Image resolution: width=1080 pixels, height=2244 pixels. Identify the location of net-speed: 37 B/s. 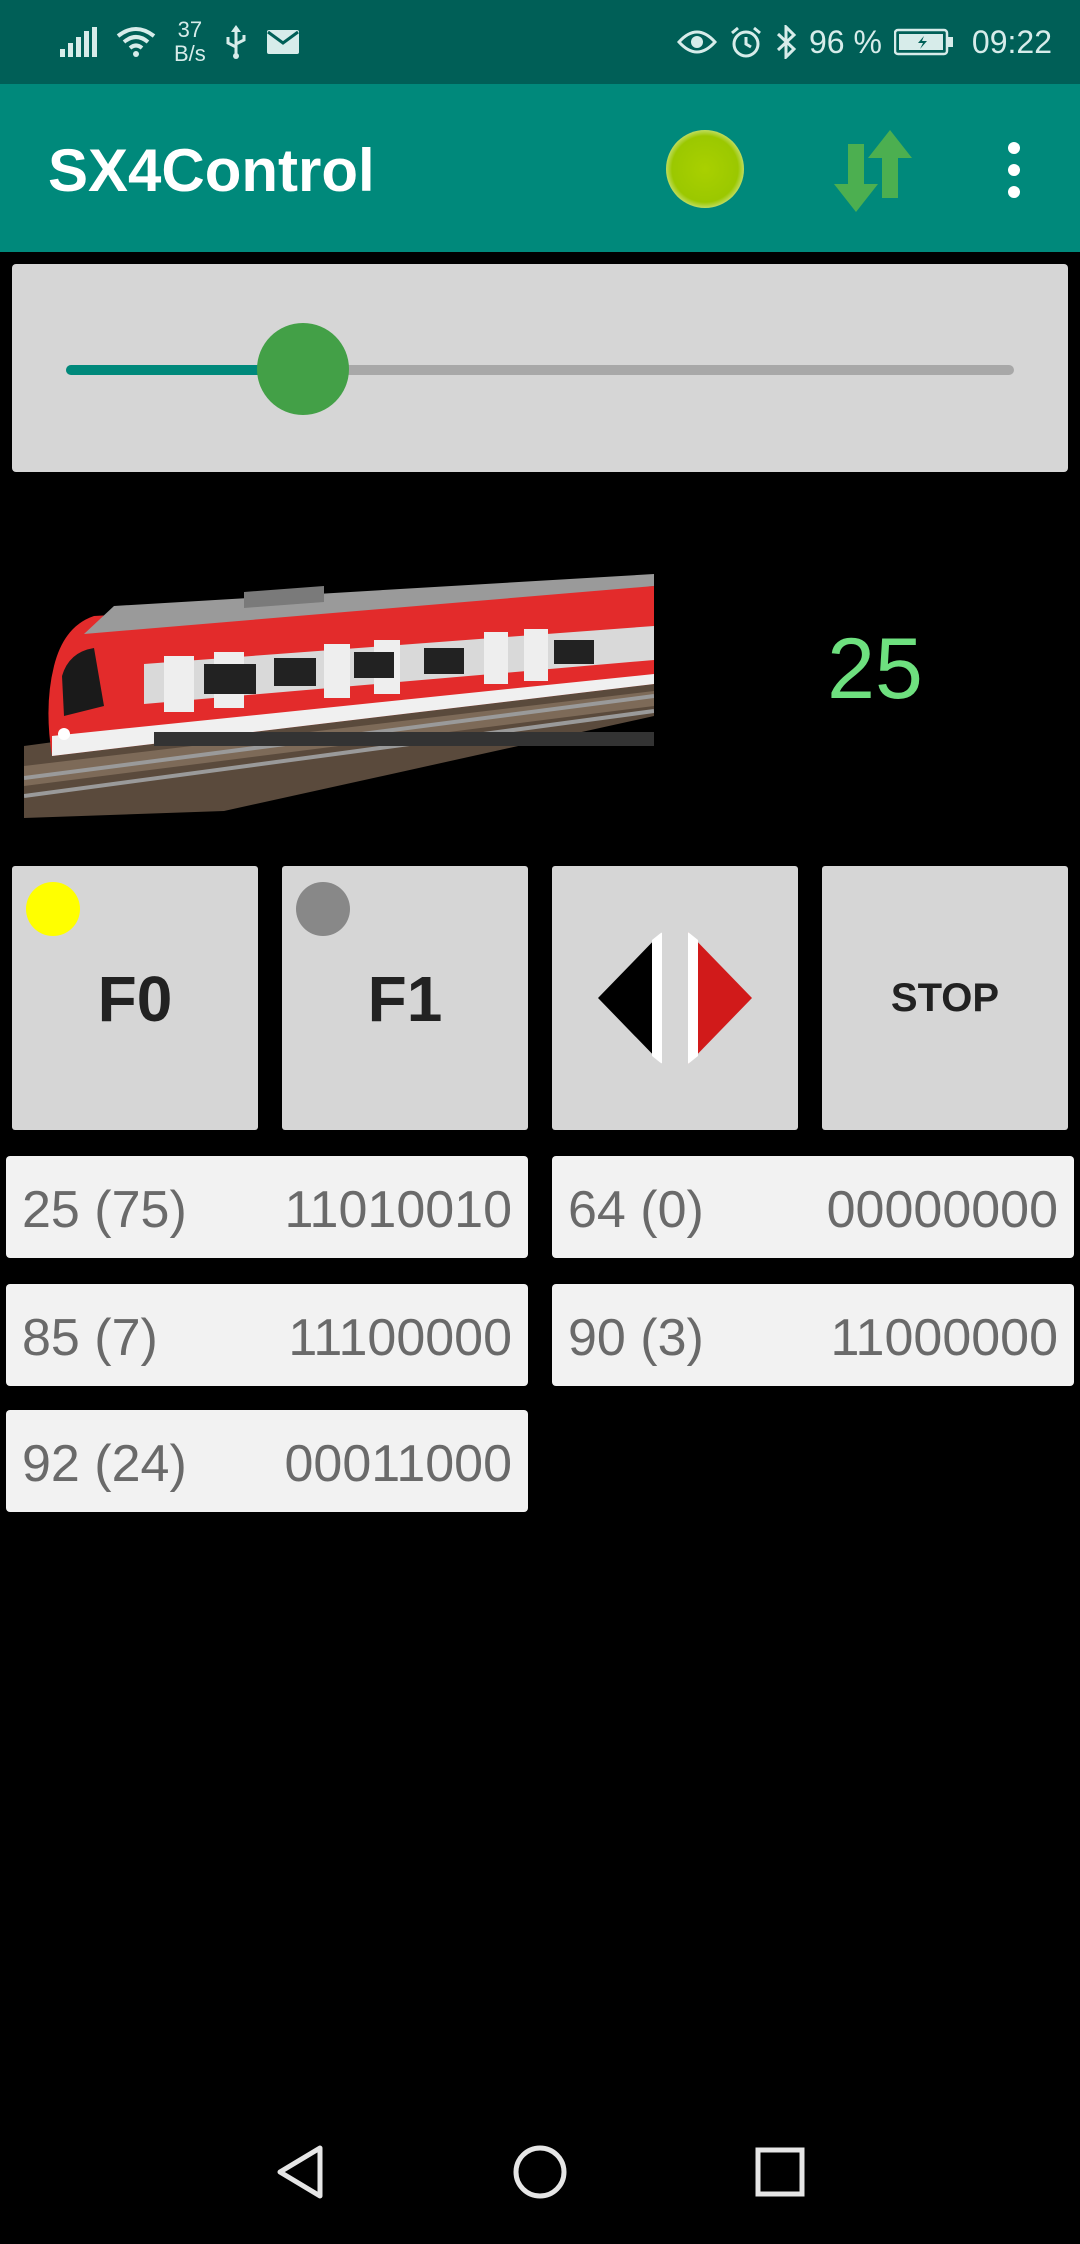
(190, 42).